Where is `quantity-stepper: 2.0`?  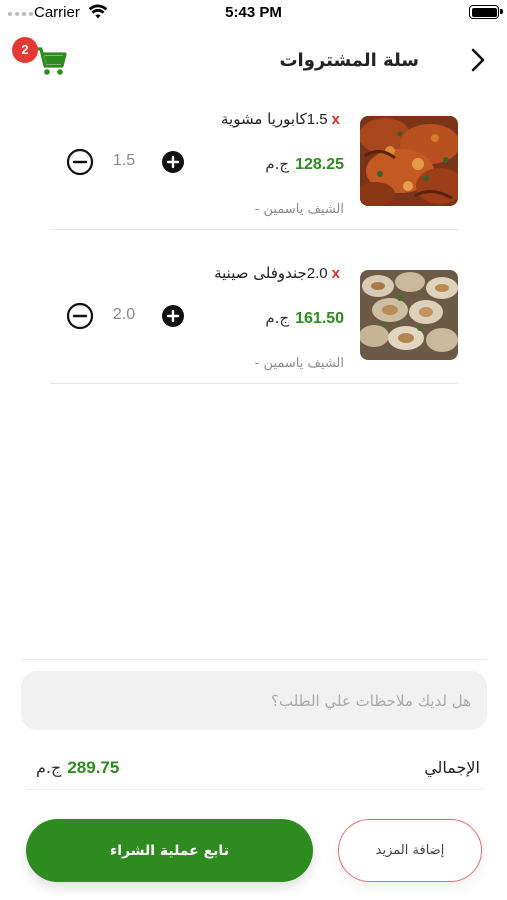 quantity-stepper: 2.0 is located at coordinates (125, 316).